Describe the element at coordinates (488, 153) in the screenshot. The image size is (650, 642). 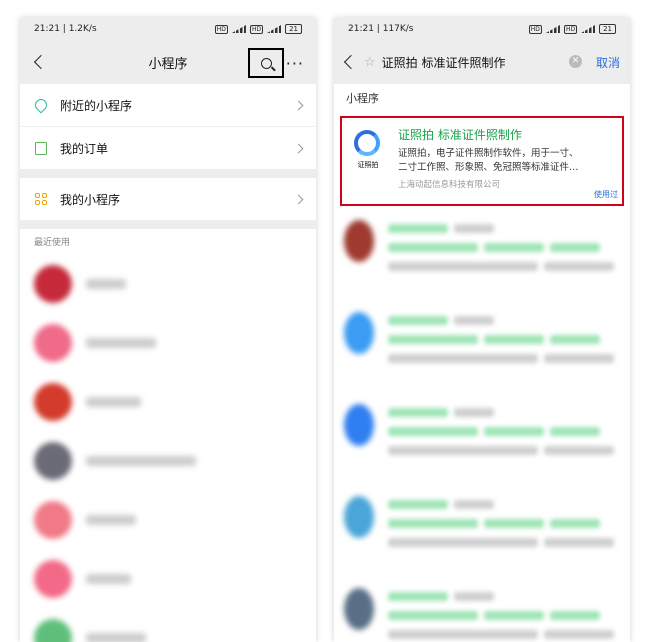
I see `result-desc-line: 证照拍，电子证件照制作软件，用于一寸、` at that location.